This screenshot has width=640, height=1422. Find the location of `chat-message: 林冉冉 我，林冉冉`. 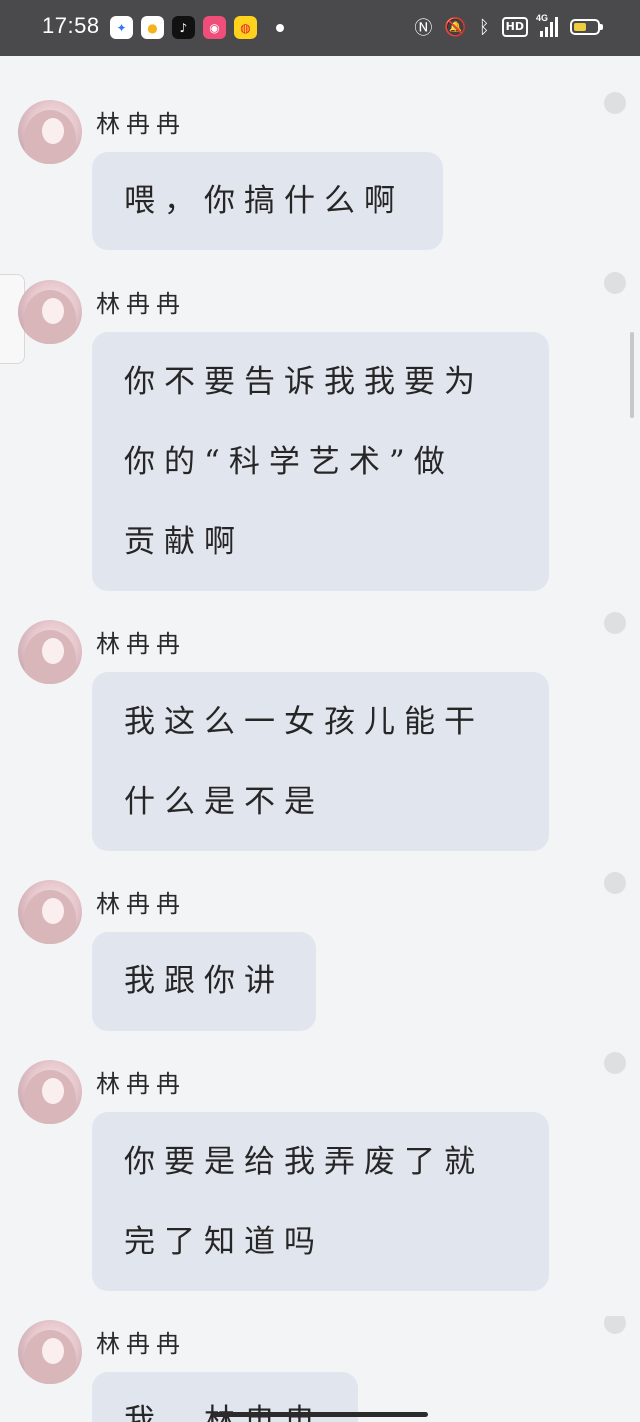

chat-message: 林冉冉 我，林冉冉 is located at coordinates (320, 1369).